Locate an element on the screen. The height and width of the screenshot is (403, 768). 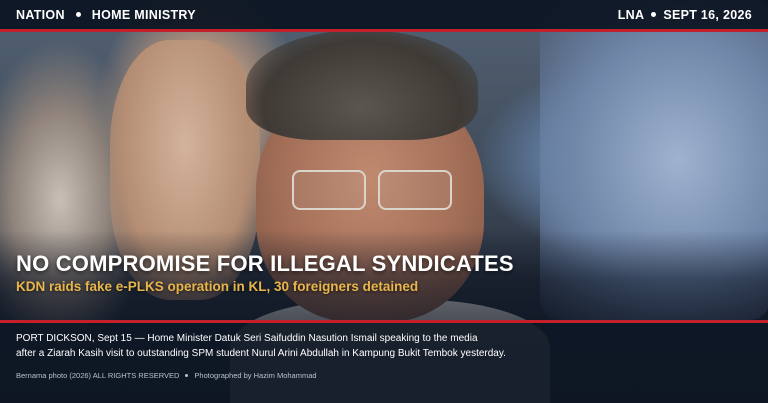
headline: NO COMPROMISE FOR ILLEGAL SYNDICATES is located at coordinates (265, 263).